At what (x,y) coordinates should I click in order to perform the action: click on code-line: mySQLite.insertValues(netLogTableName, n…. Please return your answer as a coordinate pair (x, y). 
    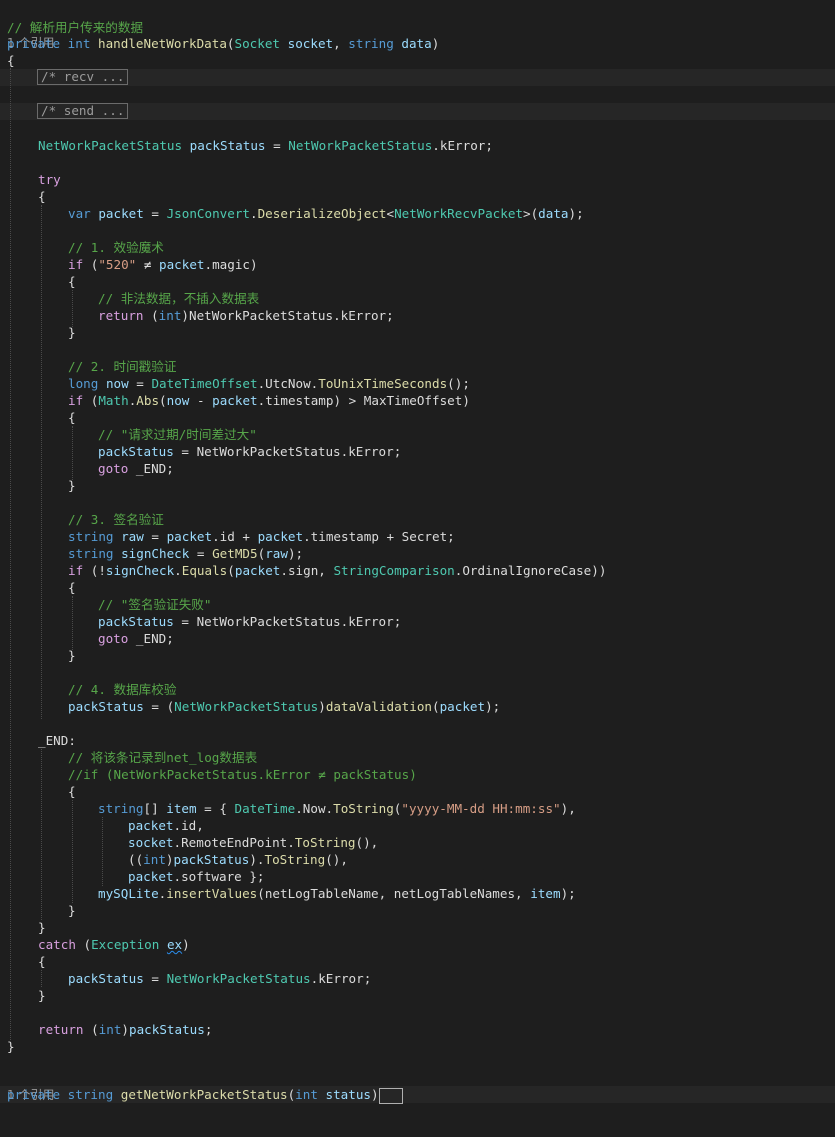
    Looking at the image, I should click on (417, 893).